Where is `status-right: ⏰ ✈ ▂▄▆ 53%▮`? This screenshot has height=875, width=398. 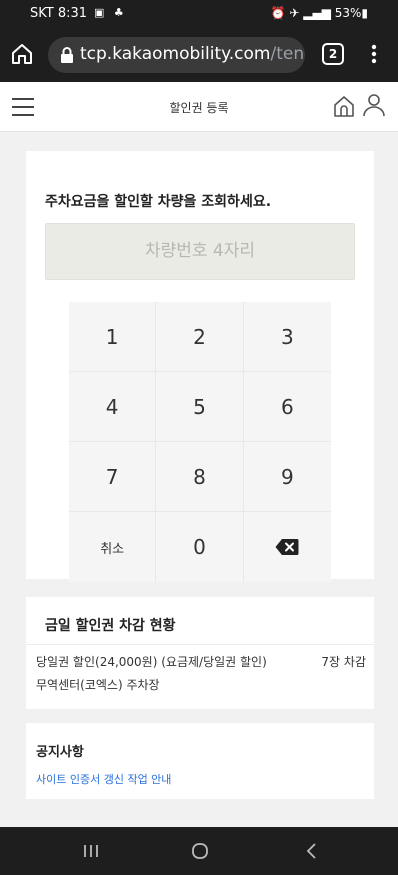
status-right: ⏰ ✈ ▂▄▆ 53%▮ is located at coordinates (319, 13).